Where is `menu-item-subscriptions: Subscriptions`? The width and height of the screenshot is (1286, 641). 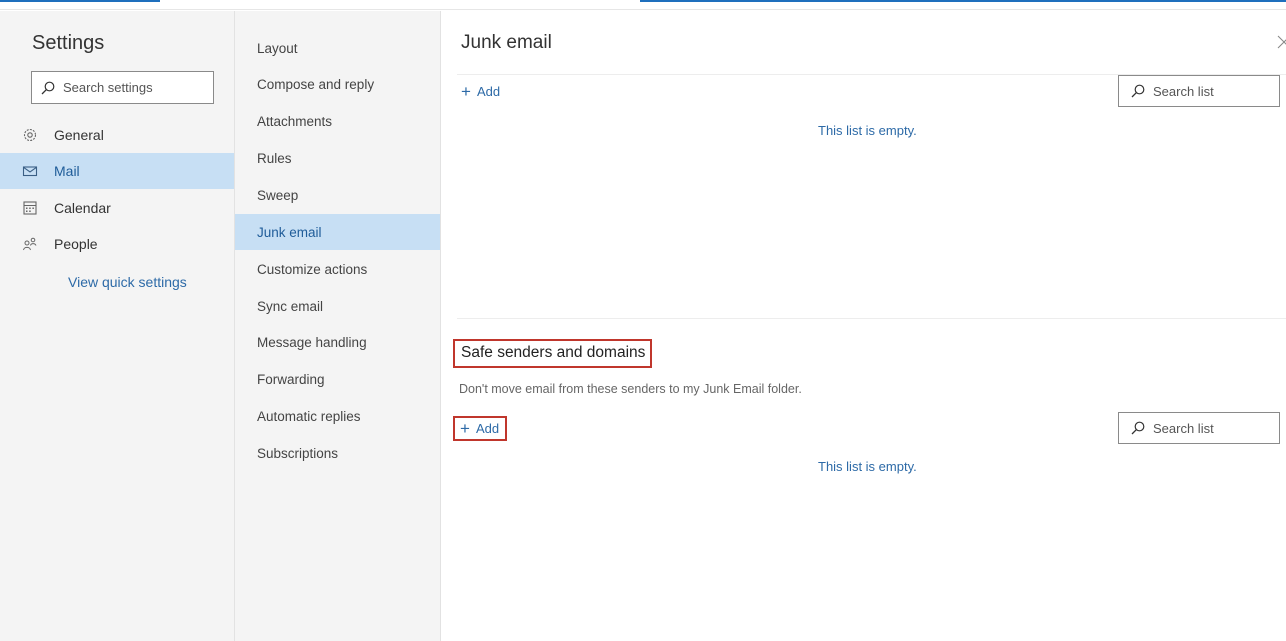
menu-item-subscriptions: Subscriptions is located at coordinates (337, 453).